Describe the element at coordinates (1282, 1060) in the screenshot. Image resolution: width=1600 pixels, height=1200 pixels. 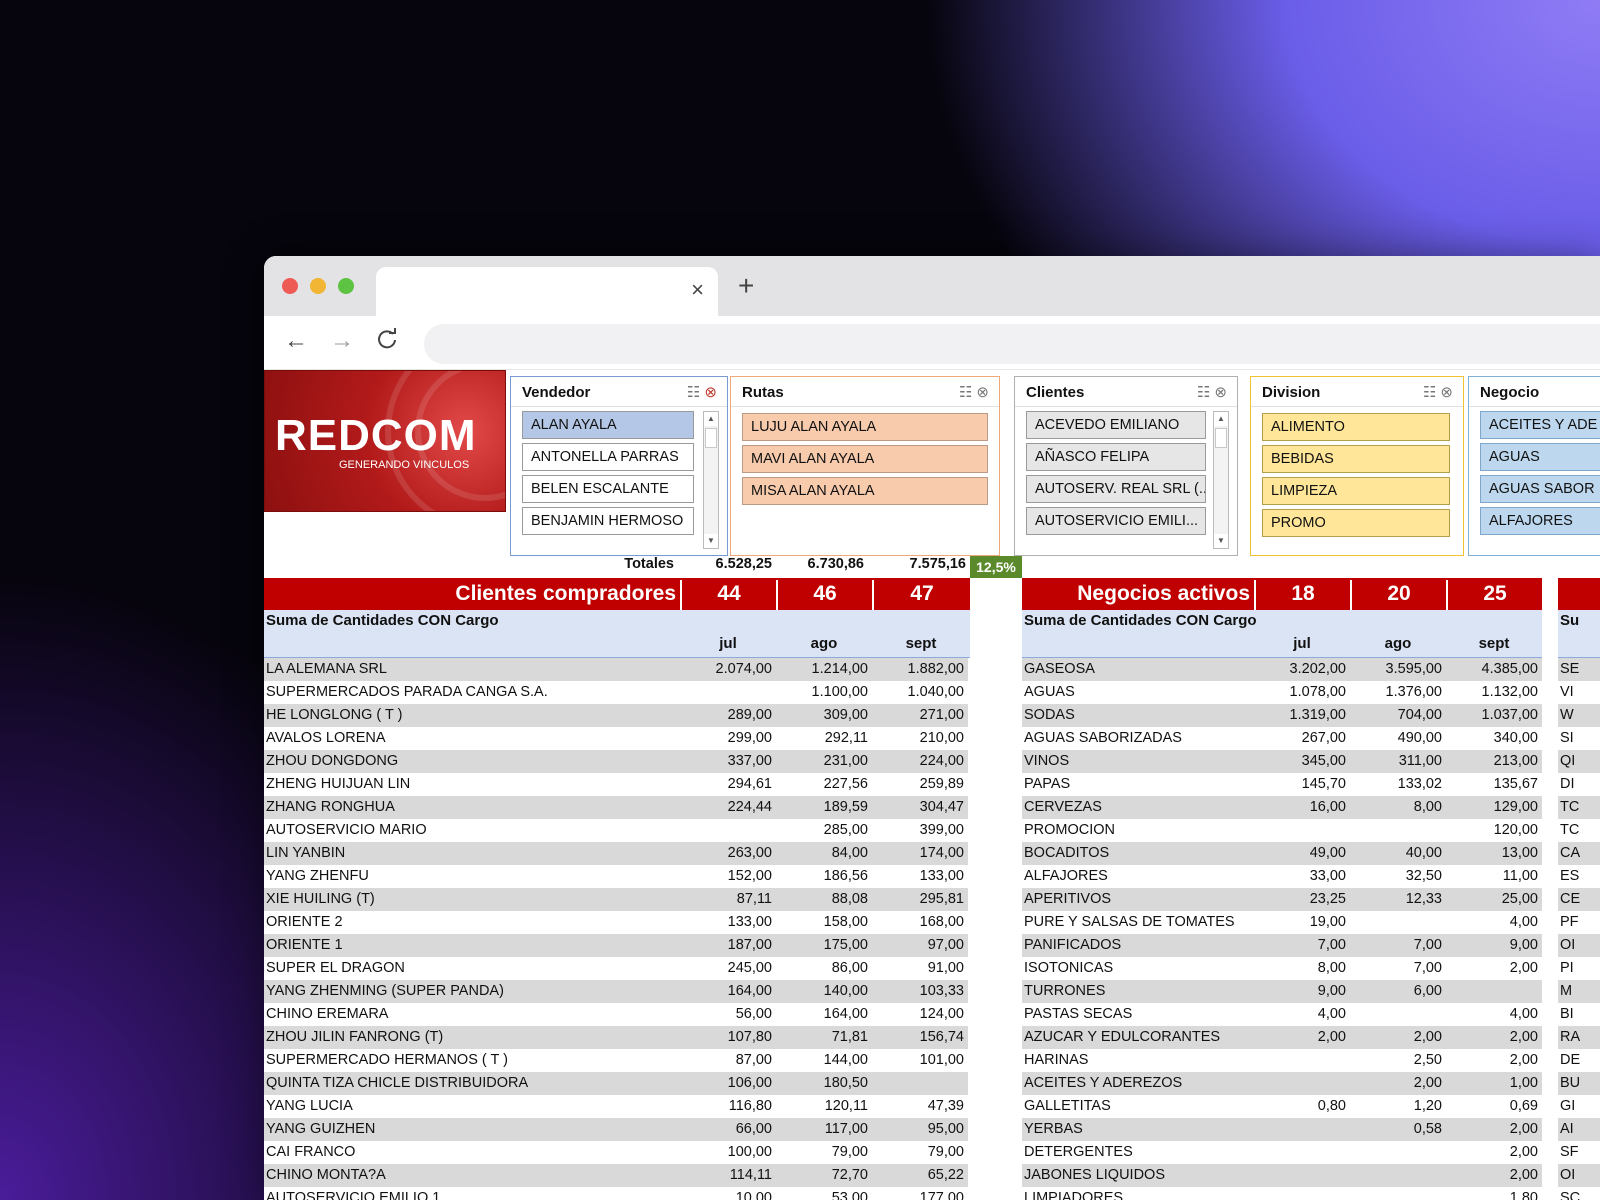
I see `table-row: HARINAS 2,50 2,00` at that location.